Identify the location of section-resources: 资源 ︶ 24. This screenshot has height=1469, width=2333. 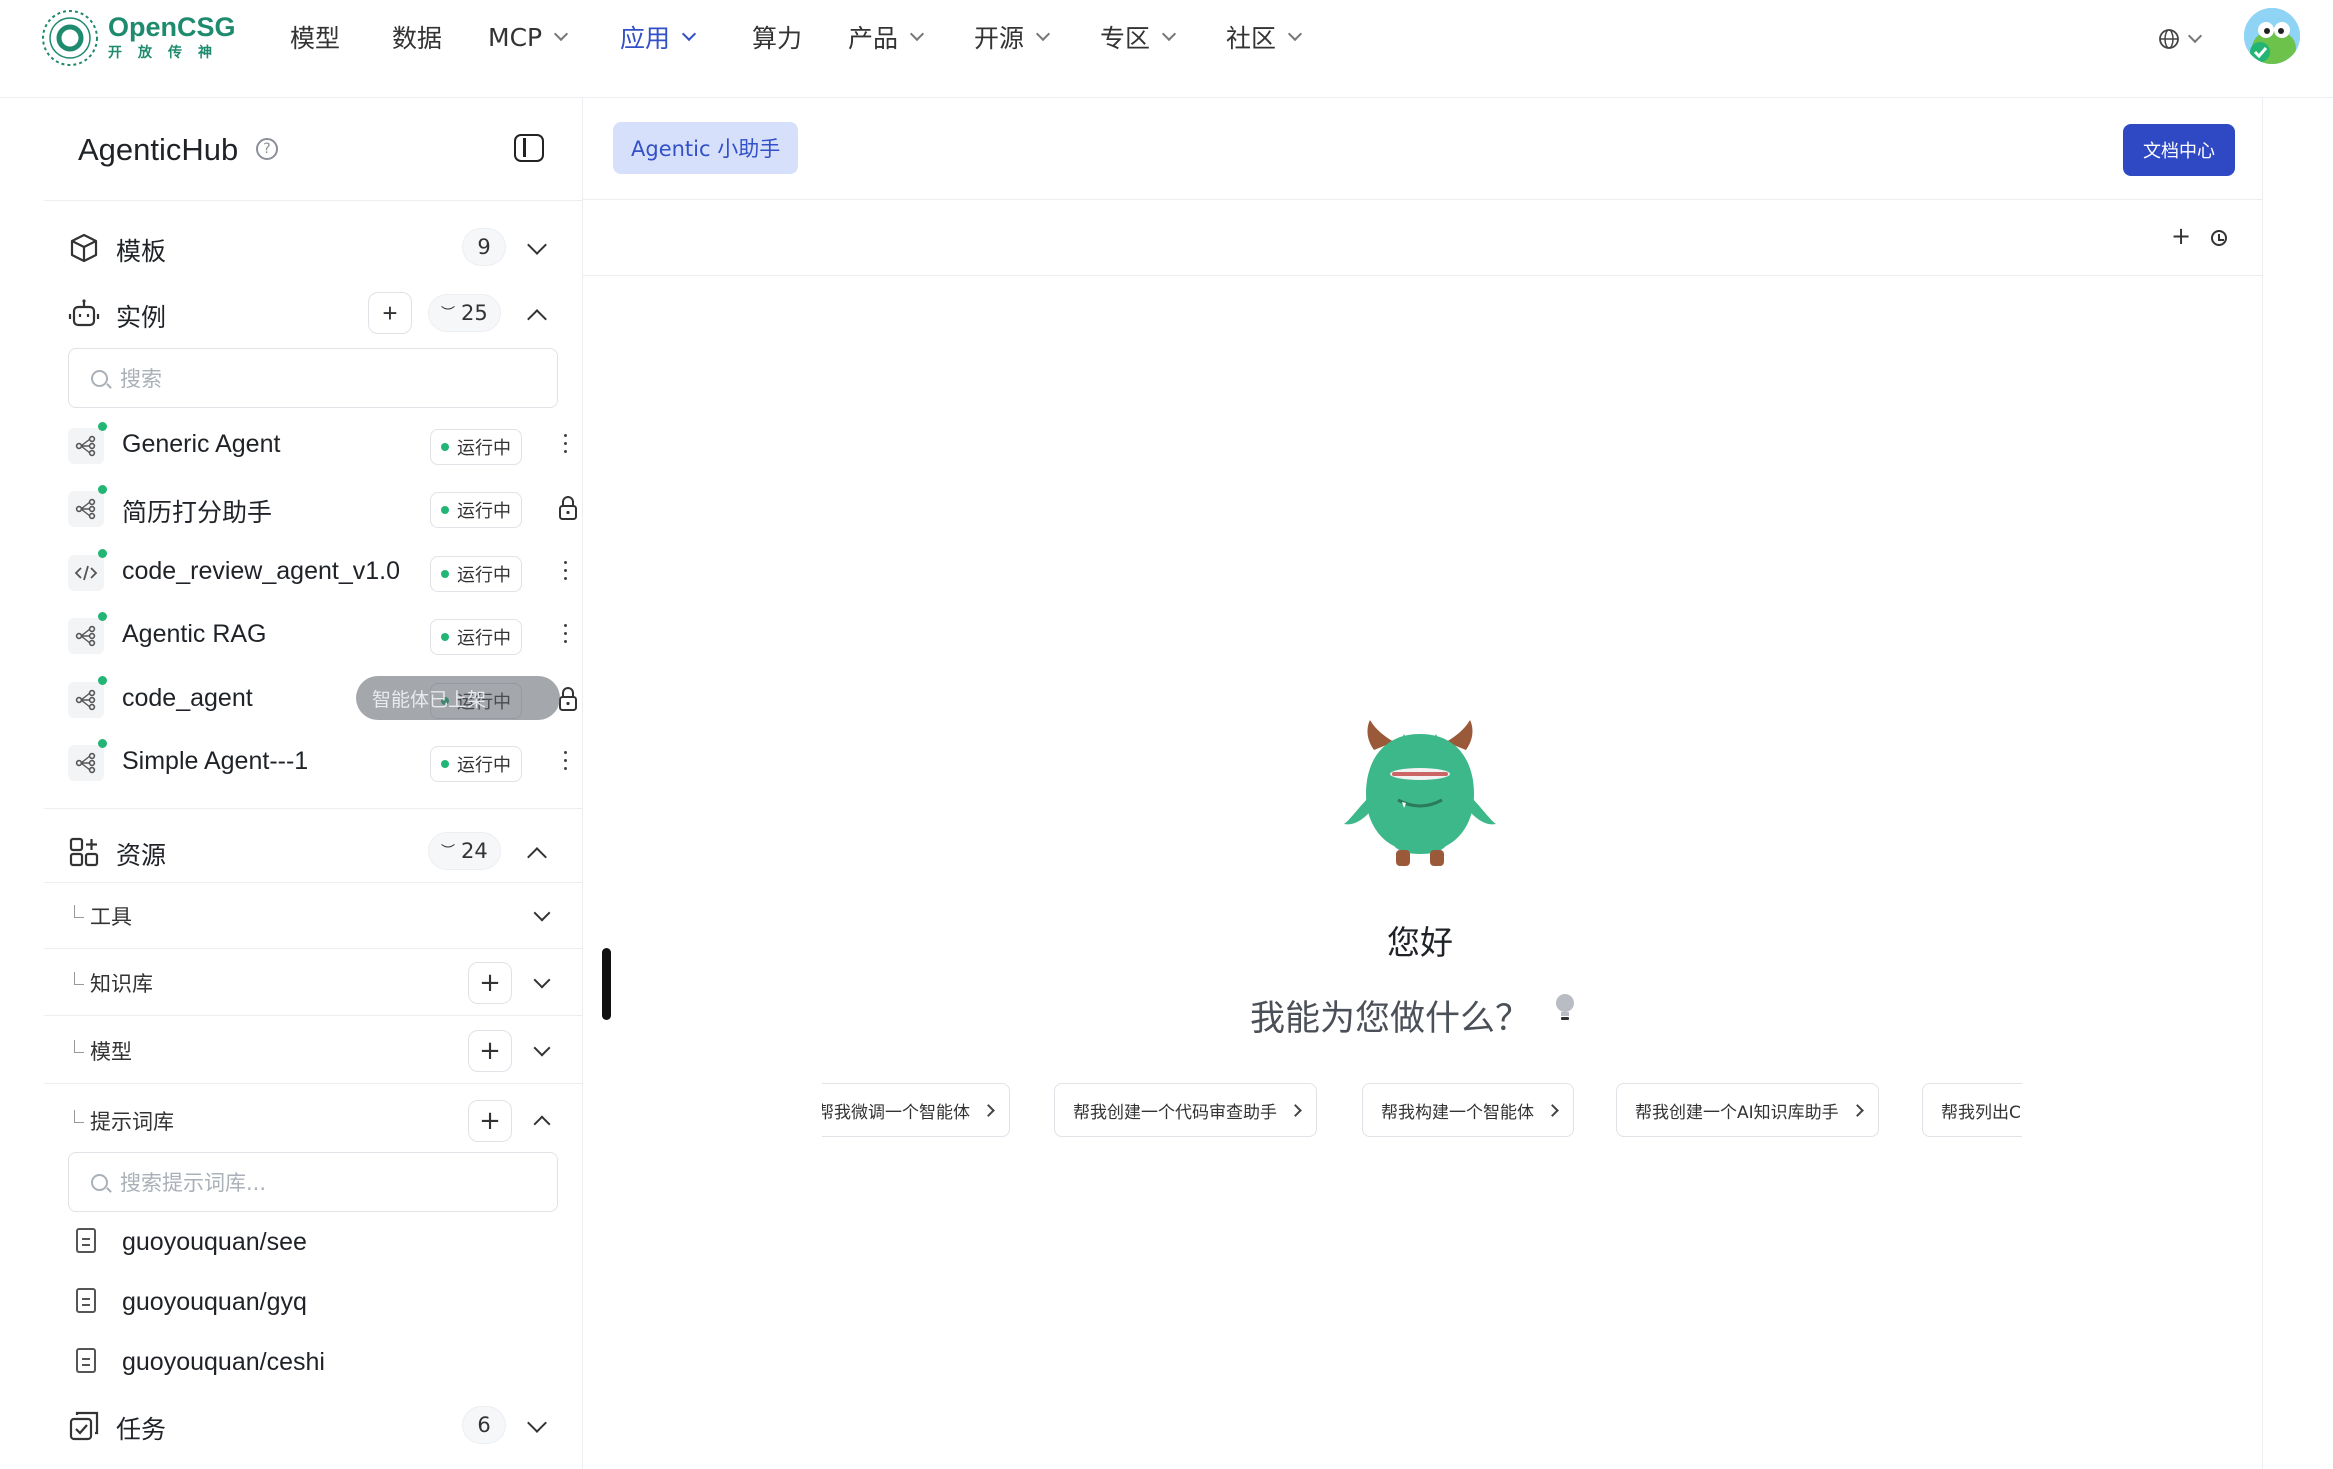
(313, 850).